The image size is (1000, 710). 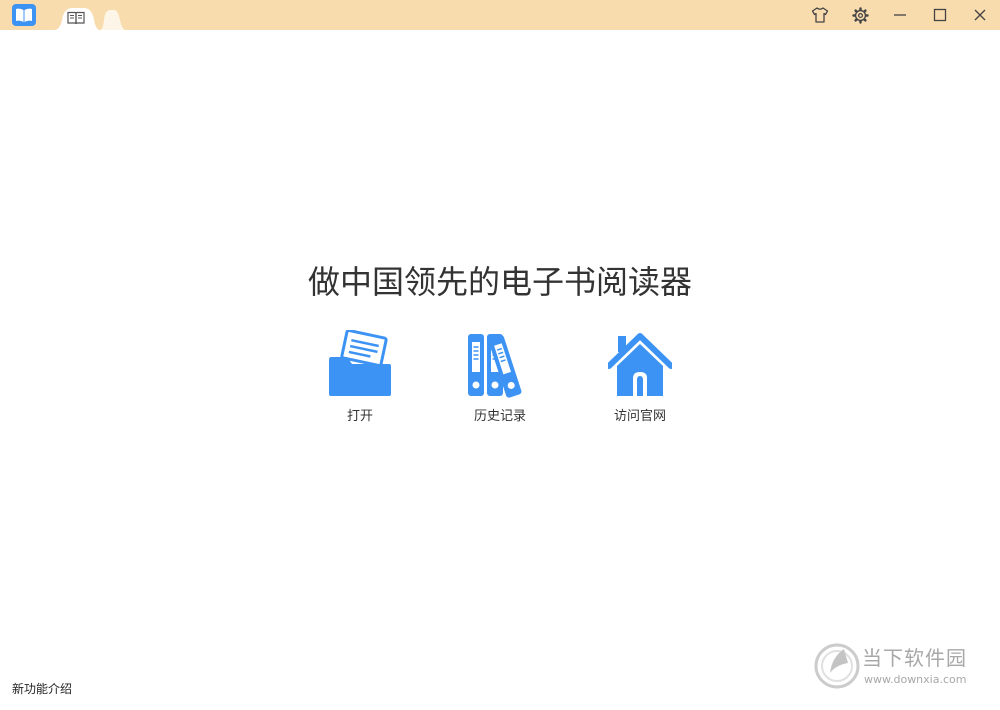 I want to click on close-button, so click(x=980, y=15).